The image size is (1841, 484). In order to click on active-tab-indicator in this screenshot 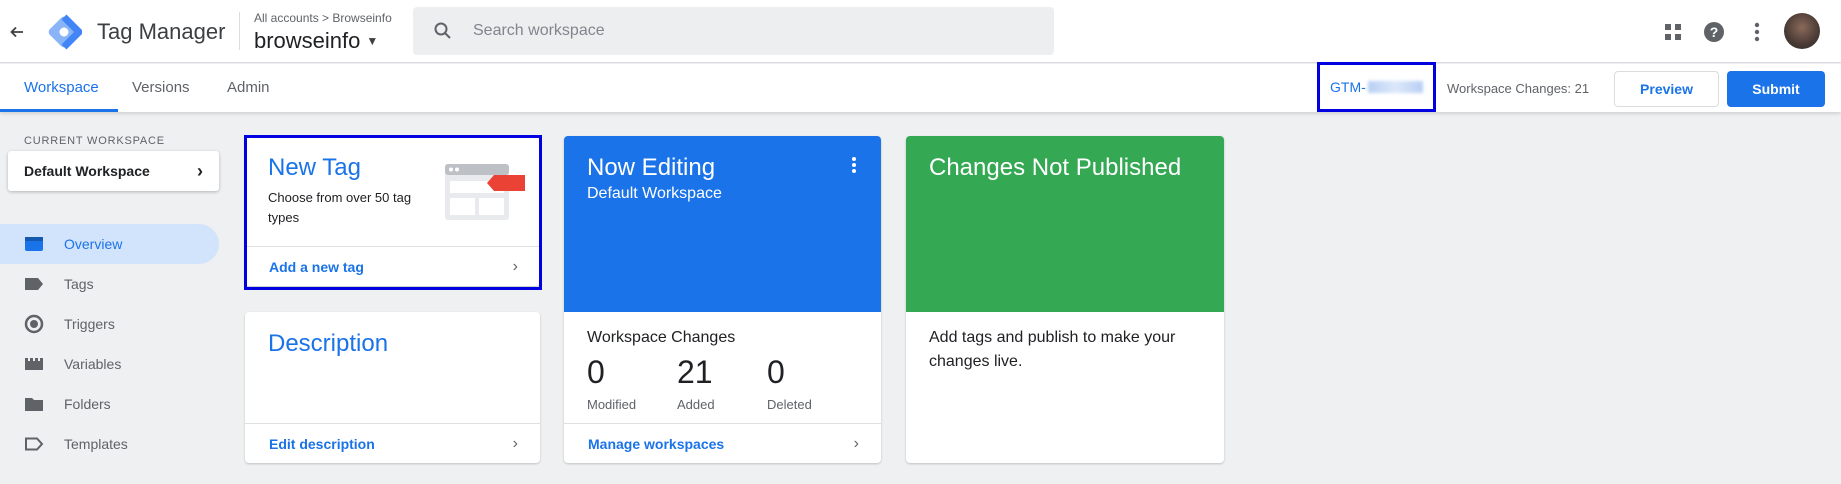, I will do `click(59, 110)`.